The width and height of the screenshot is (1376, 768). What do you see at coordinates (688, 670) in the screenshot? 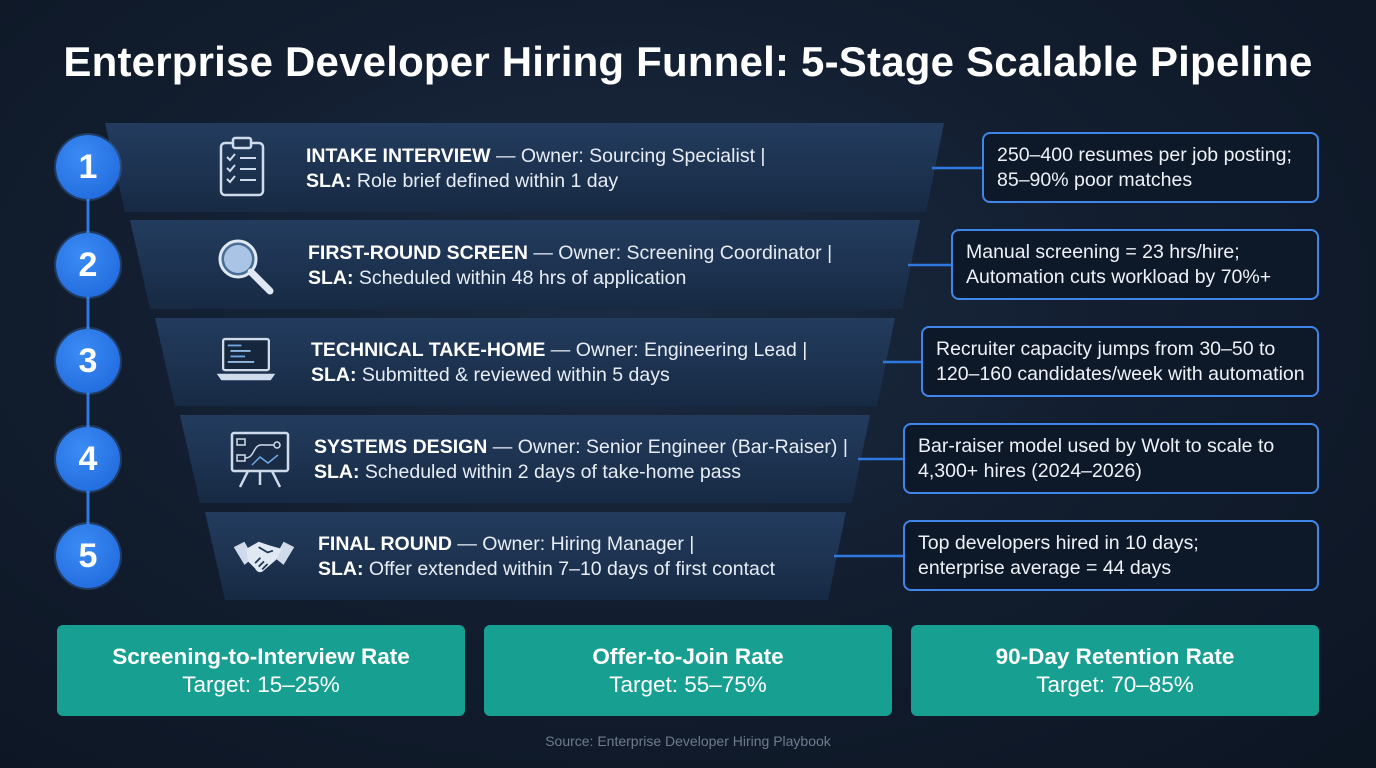
I see `kpi-card-offer: Offer-to-Join Rate Target: 55–75%` at bounding box center [688, 670].